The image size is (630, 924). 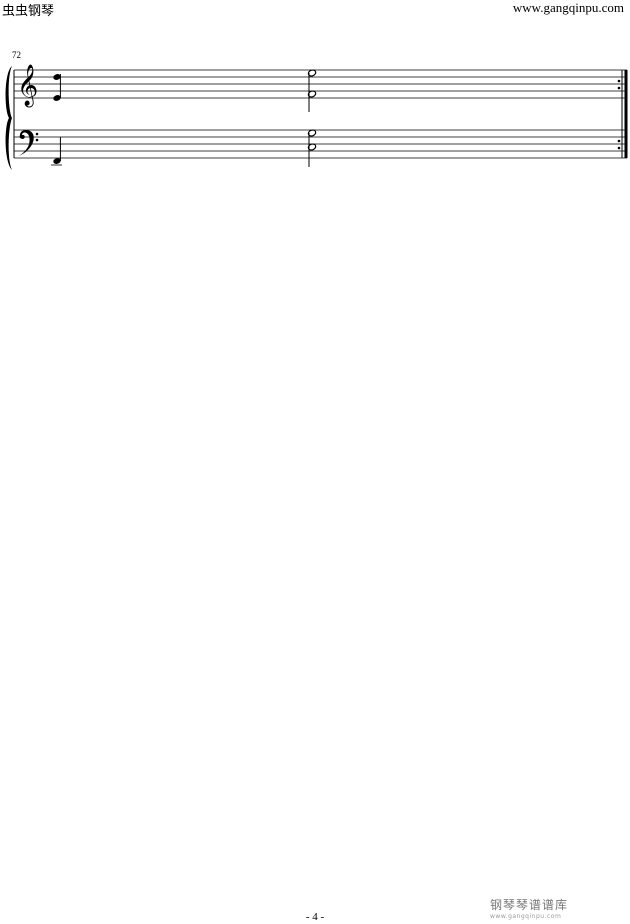 I want to click on treble-clef-icon: 𝄞, so click(x=27, y=85).